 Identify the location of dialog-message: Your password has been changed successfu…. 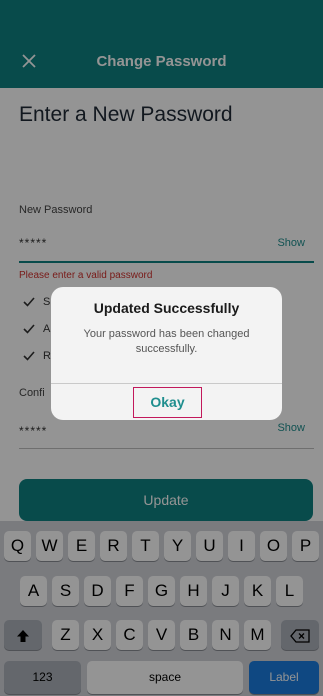
(166, 341).